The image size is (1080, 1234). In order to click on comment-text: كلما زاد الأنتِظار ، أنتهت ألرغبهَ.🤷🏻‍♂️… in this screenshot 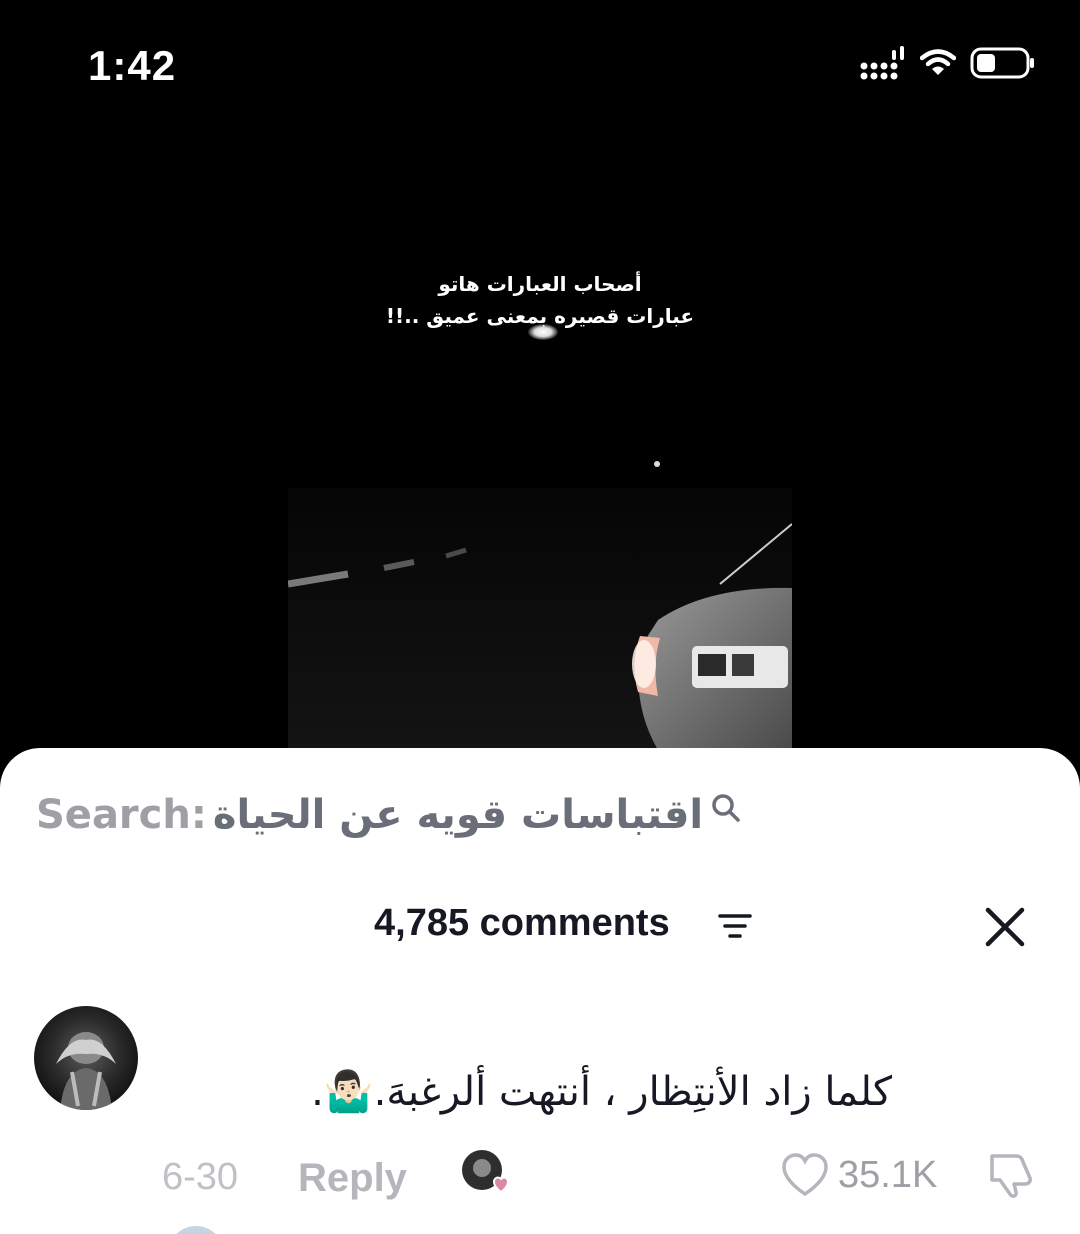, I will do `click(601, 1092)`.